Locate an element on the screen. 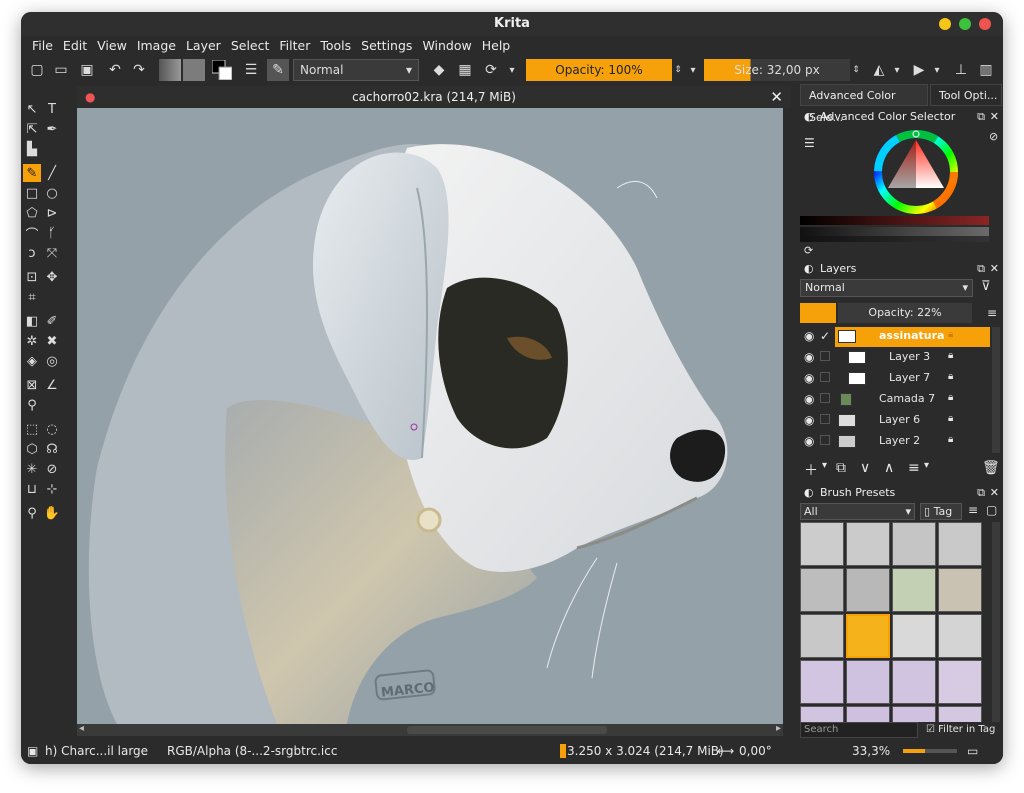 This screenshot has height=793, width=1024. smart-patch-icon: ✲ is located at coordinates (32, 341).